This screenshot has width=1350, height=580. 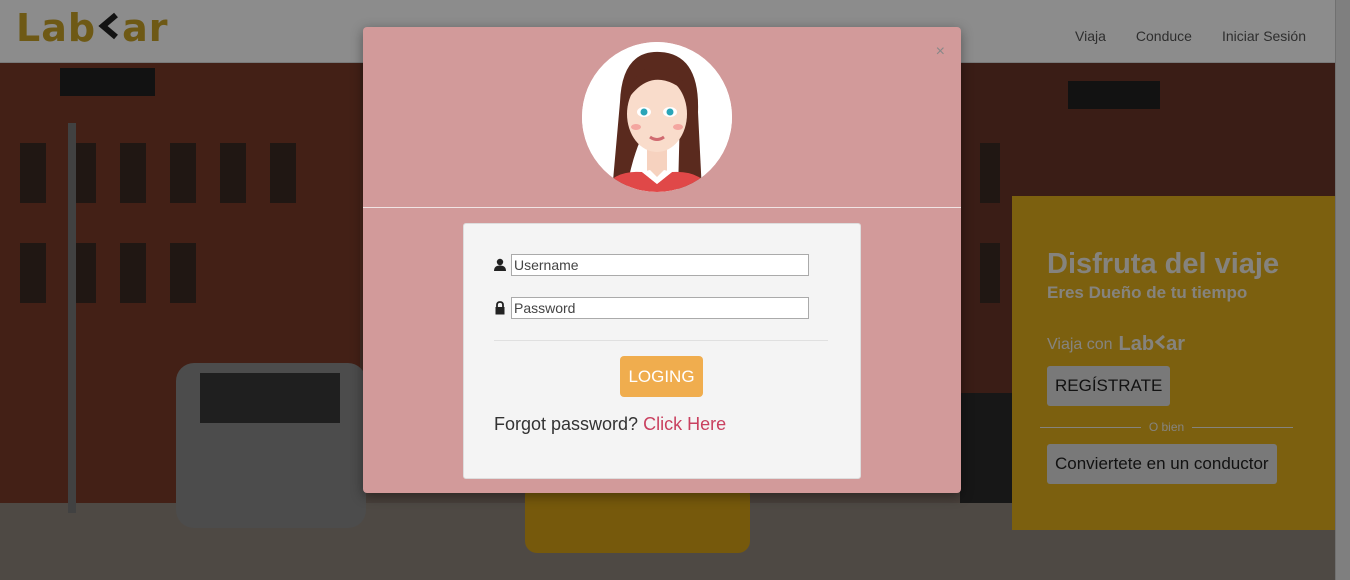 I want to click on forgot-password-text: Forgot password?, so click(x=566, y=424).